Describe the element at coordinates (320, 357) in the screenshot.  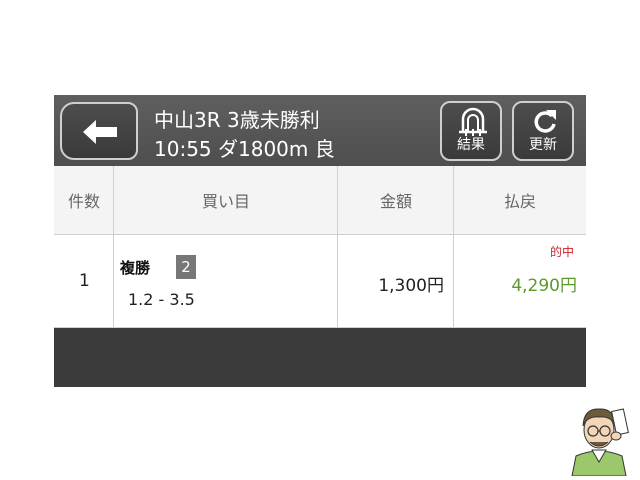
I see `footer-bar` at that location.